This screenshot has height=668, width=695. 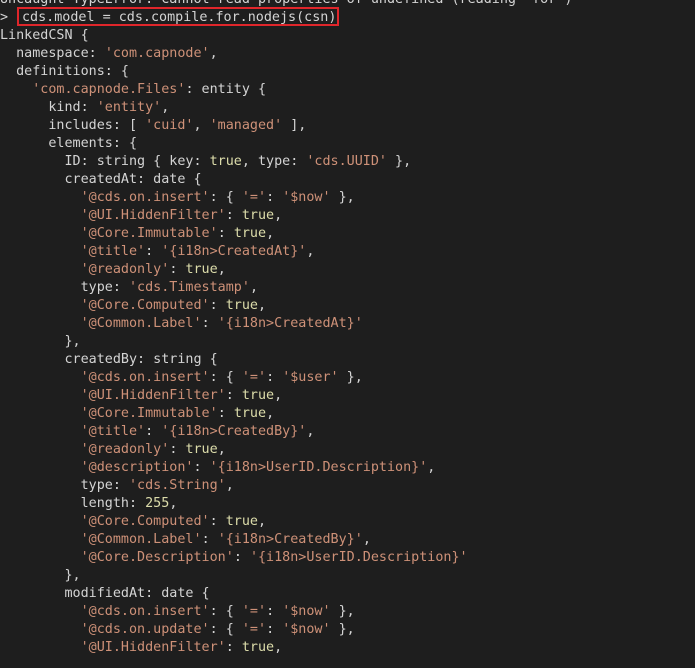 I want to click on output-line: },, so click(x=347, y=576).